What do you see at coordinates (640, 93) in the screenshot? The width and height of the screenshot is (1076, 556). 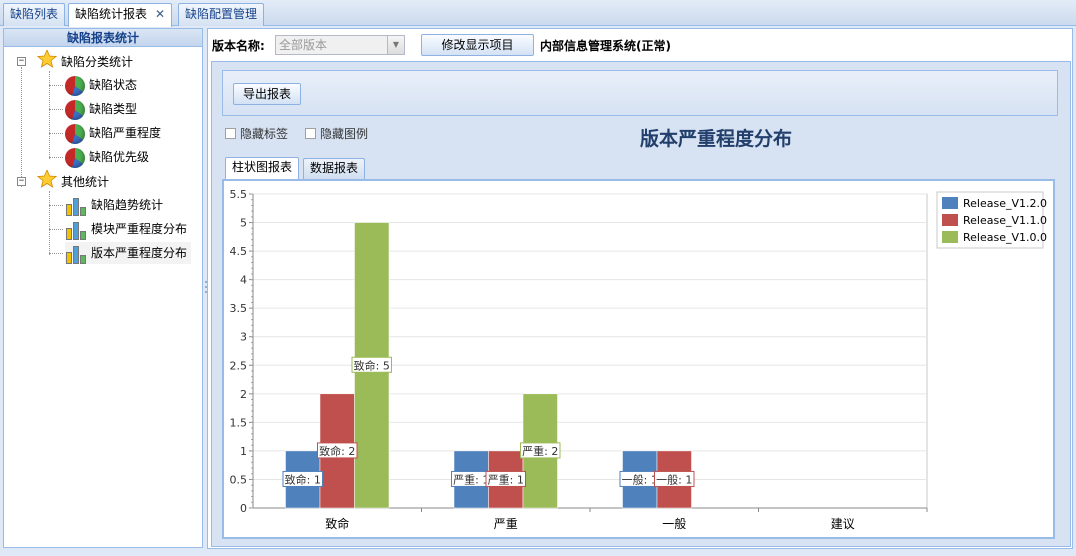 I see `report-toolbar` at bounding box center [640, 93].